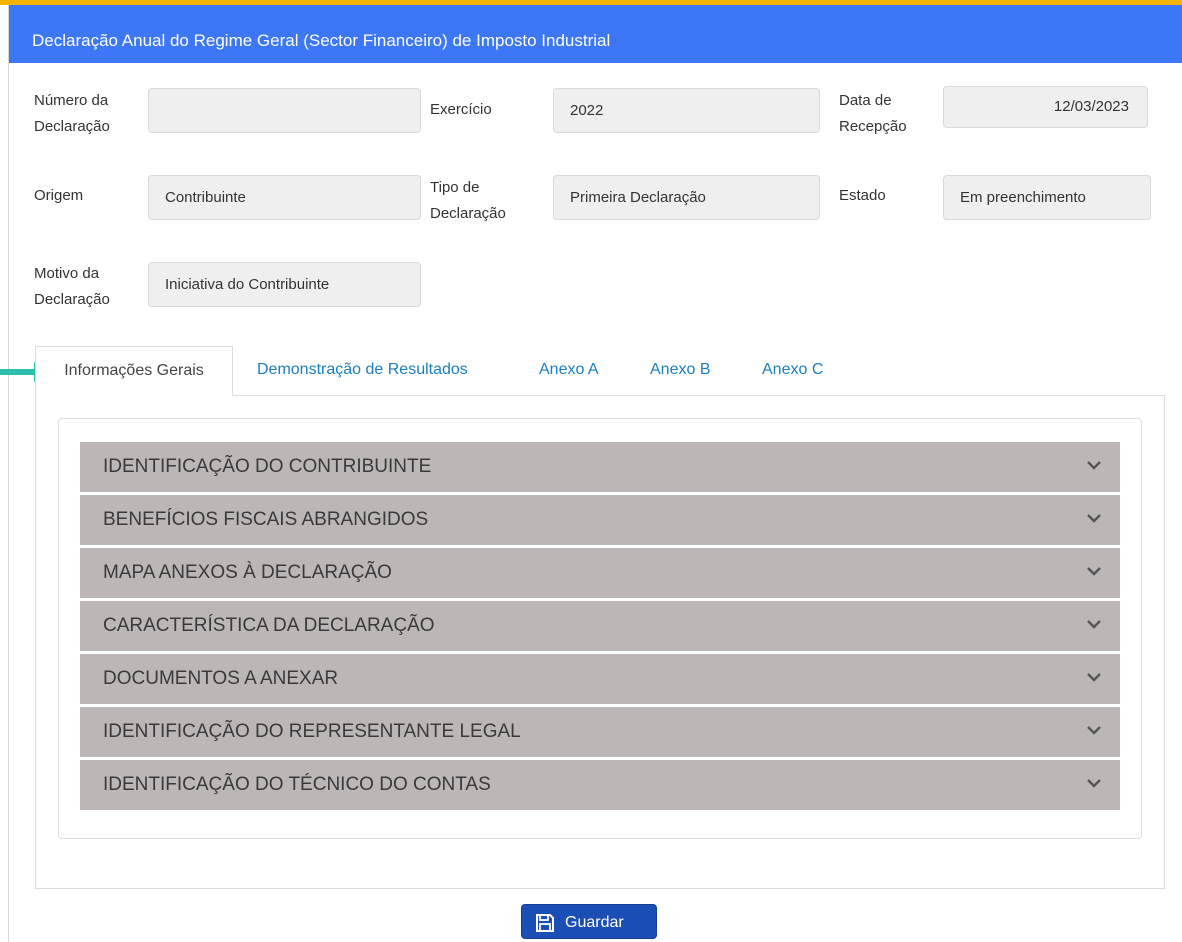  Describe the element at coordinates (686, 197) in the screenshot. I see `tipo-declaracao-field: Primeira Declaração` at that location.